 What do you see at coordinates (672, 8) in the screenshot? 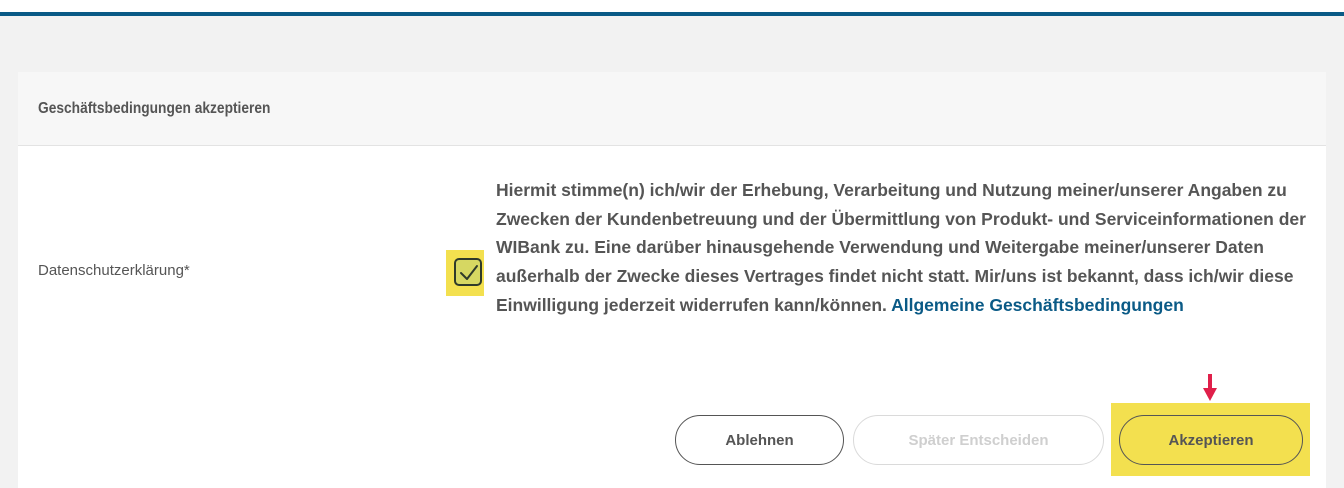
I see `top-accent-bar` at bounding box center [672, 8].